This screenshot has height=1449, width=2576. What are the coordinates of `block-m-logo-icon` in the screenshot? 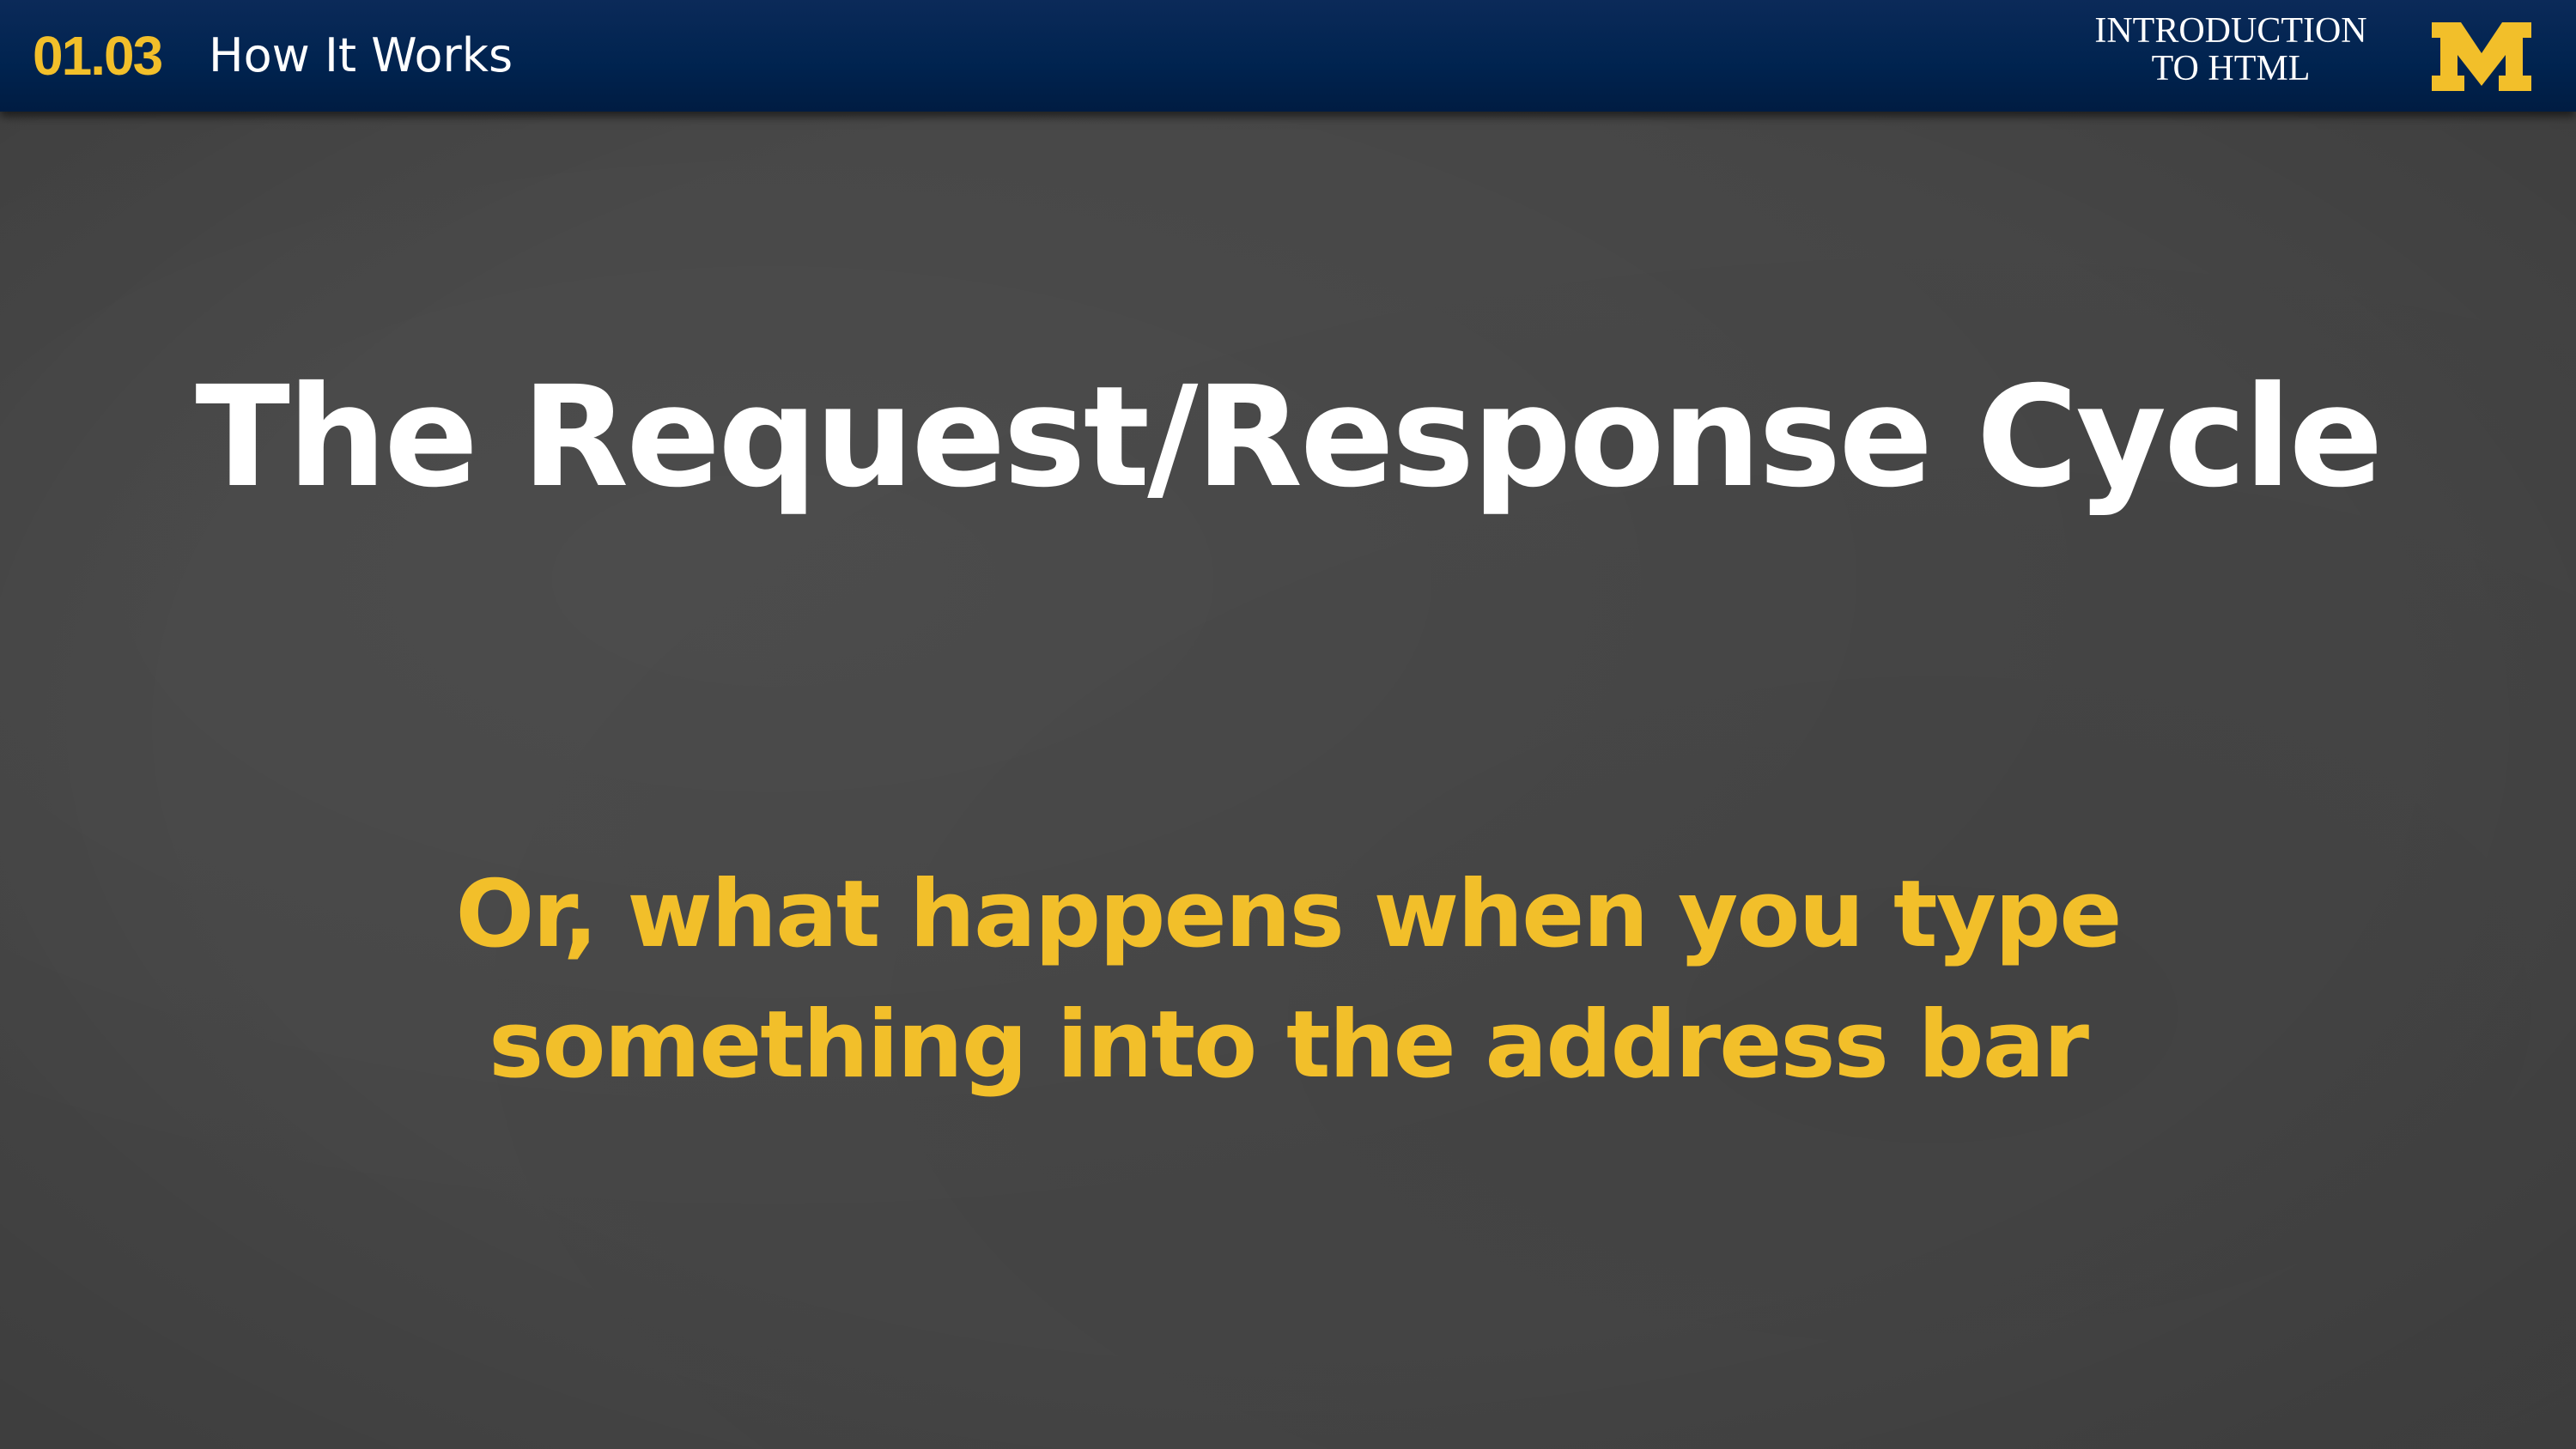 It's located at (2481, 56).